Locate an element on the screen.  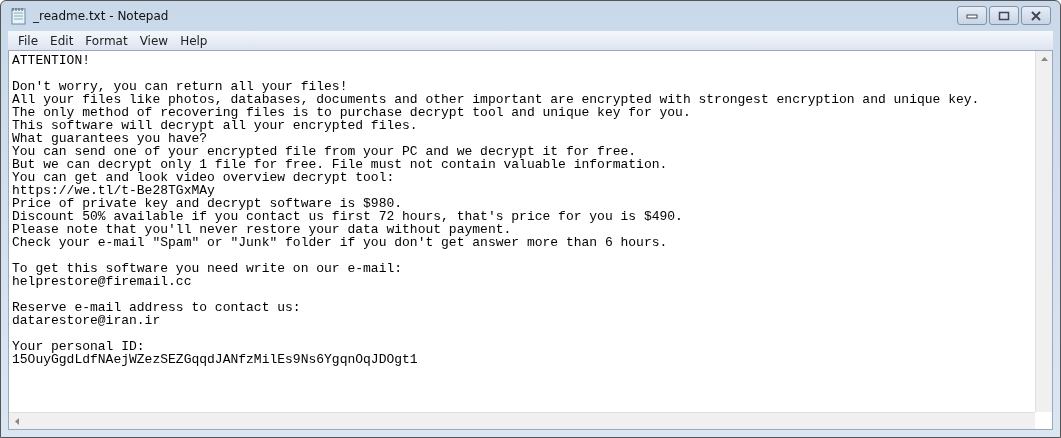
maximize-button is located at coordinates (1004, 15).